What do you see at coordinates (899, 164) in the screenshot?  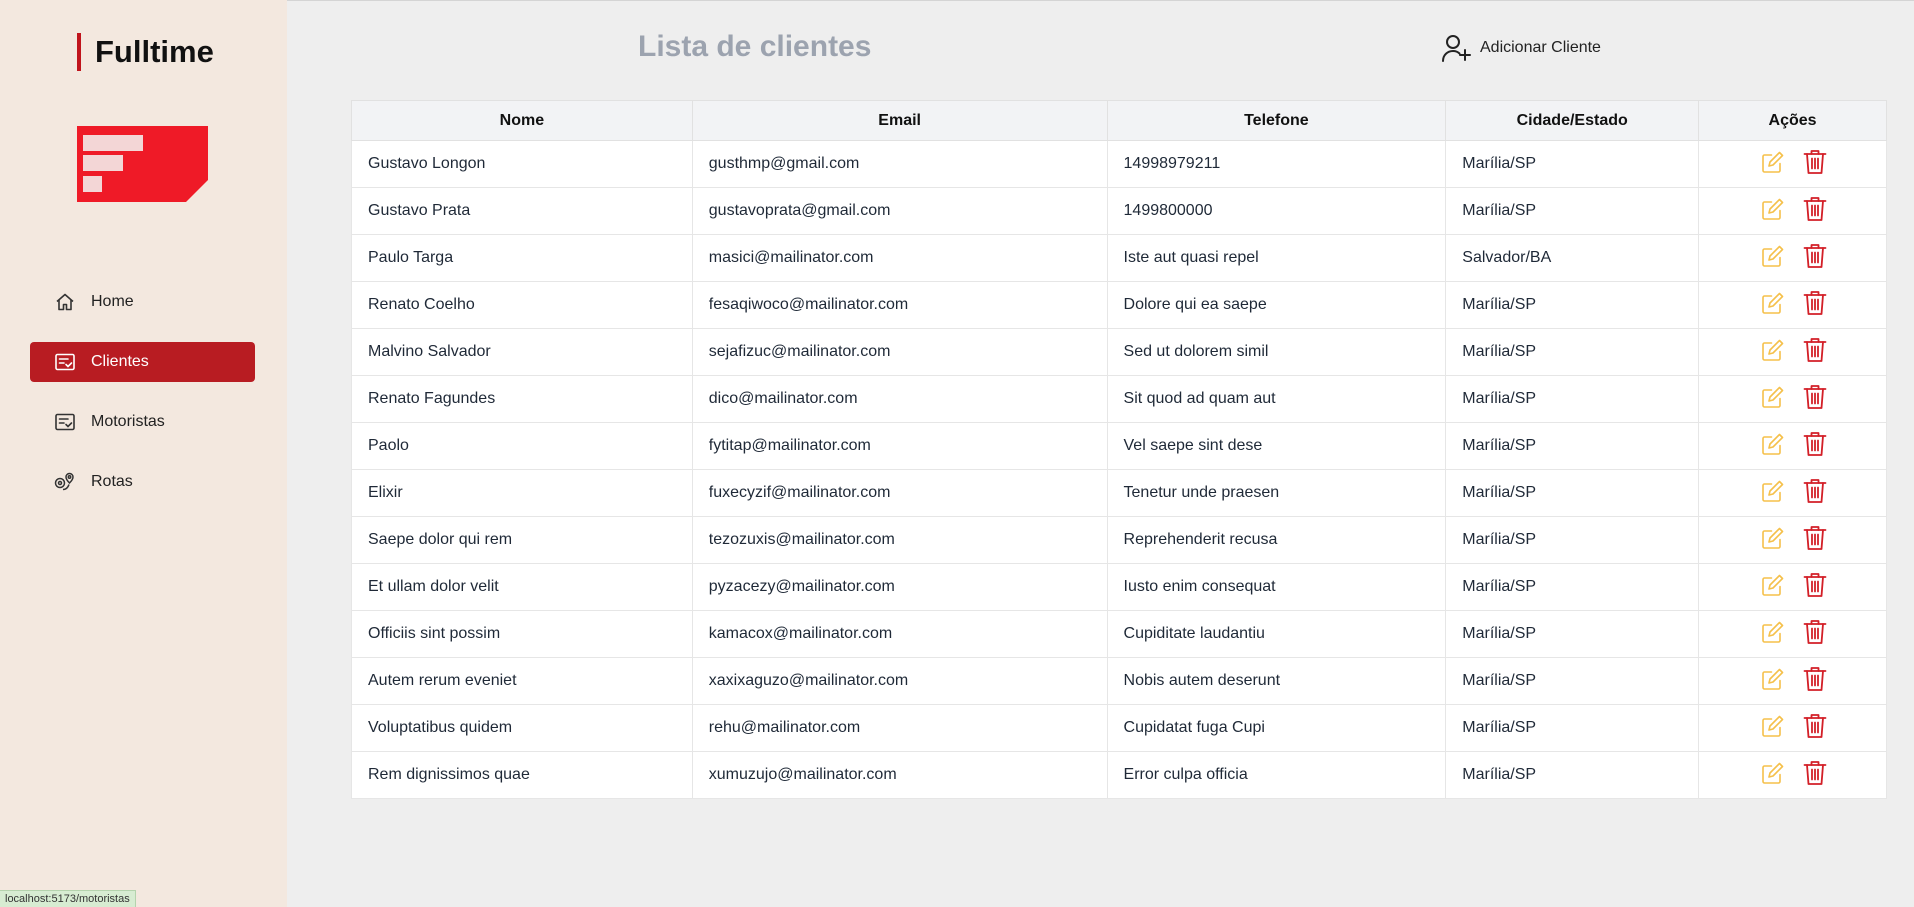 I see `client-email: gusthmp@gmail.com` at bounding box center [899, 164].